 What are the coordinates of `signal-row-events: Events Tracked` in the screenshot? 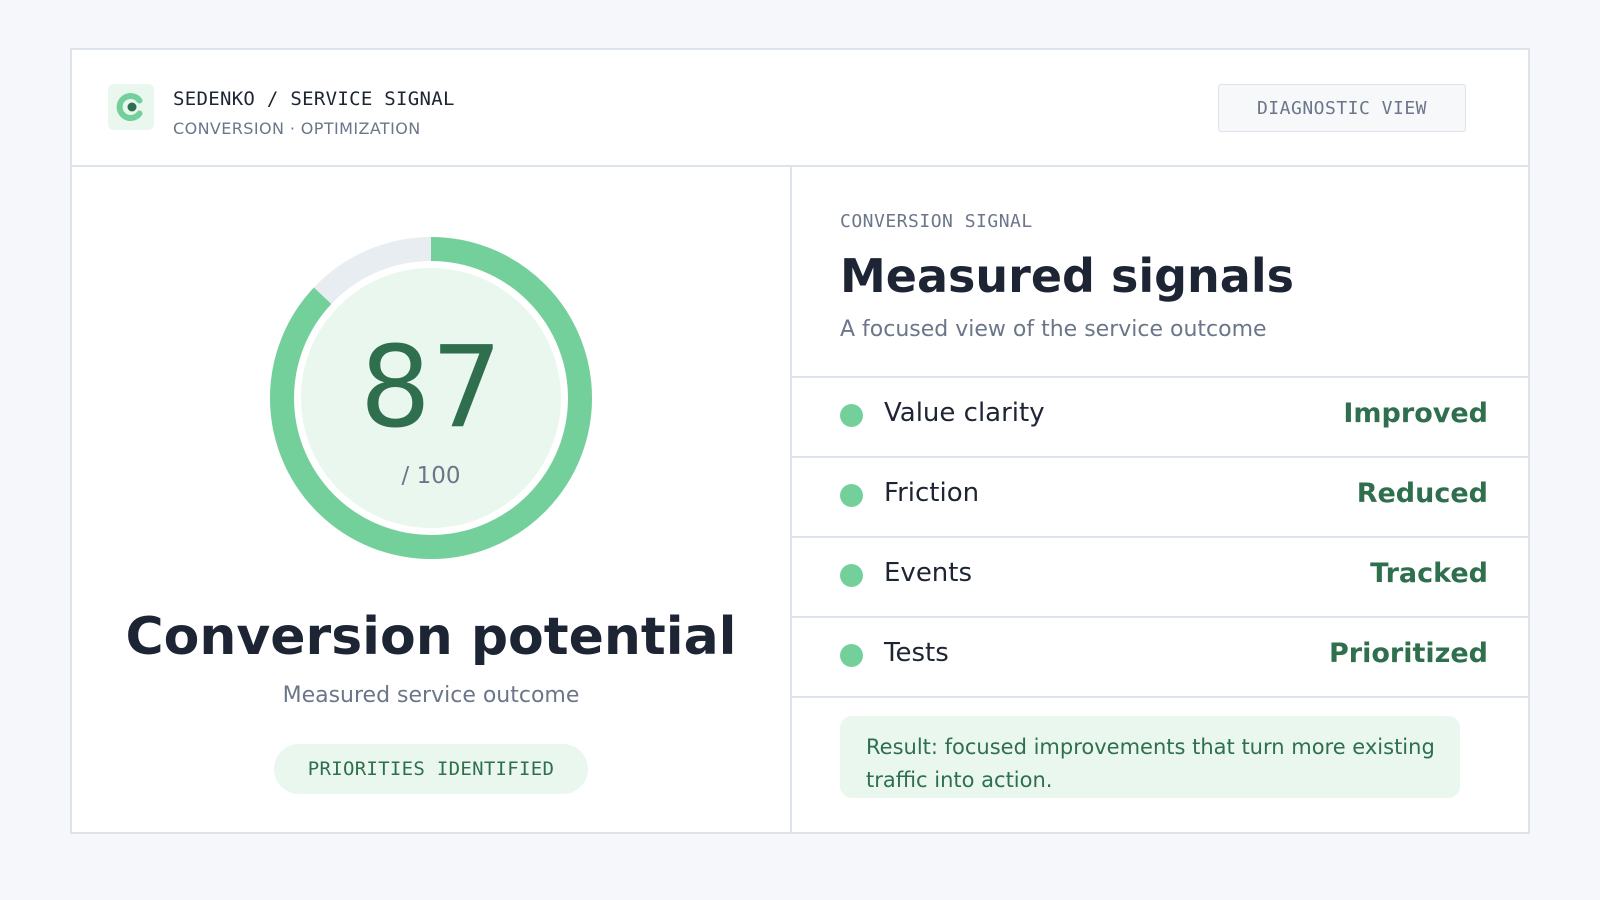 It's located at (1160, 576).